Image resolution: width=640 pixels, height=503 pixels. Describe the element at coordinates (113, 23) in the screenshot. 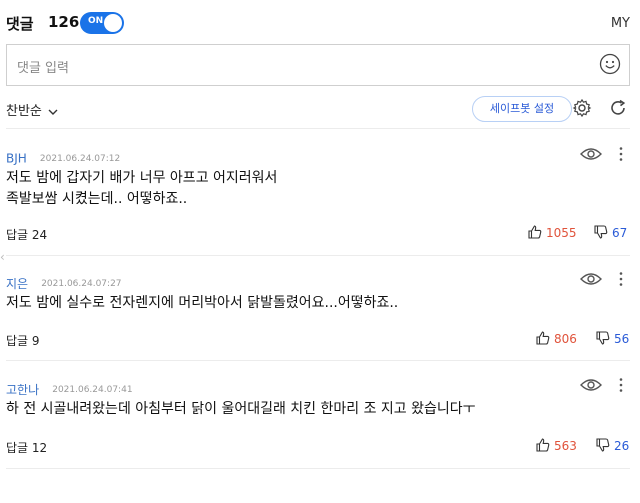

I see `toggle-knob` at that location.